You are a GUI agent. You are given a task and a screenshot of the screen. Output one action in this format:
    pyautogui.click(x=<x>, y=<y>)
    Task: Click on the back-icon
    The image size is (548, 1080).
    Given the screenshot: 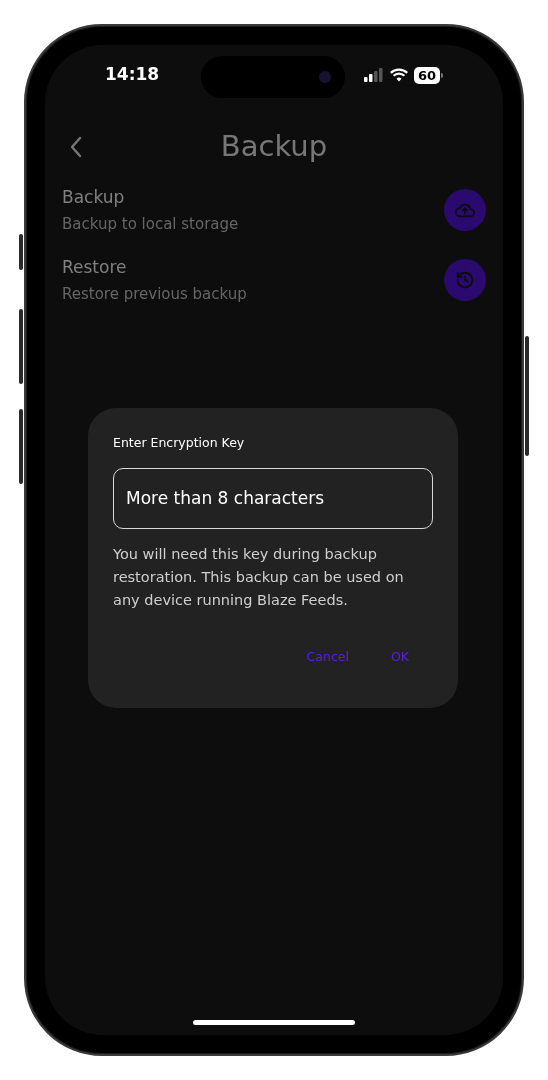 What is the action you would take?
    pyautogui.click(x=76, y=147)
    